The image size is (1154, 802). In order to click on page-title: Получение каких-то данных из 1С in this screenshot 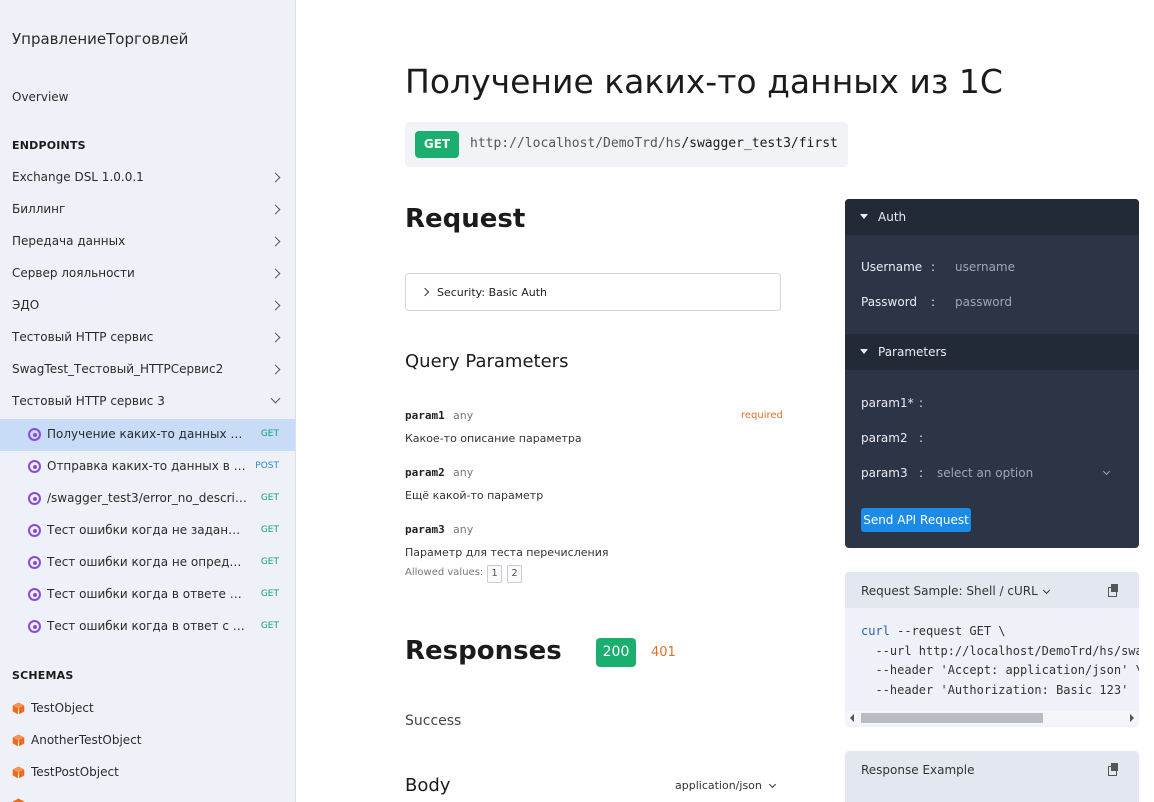, I will do `click(704, 81)`.